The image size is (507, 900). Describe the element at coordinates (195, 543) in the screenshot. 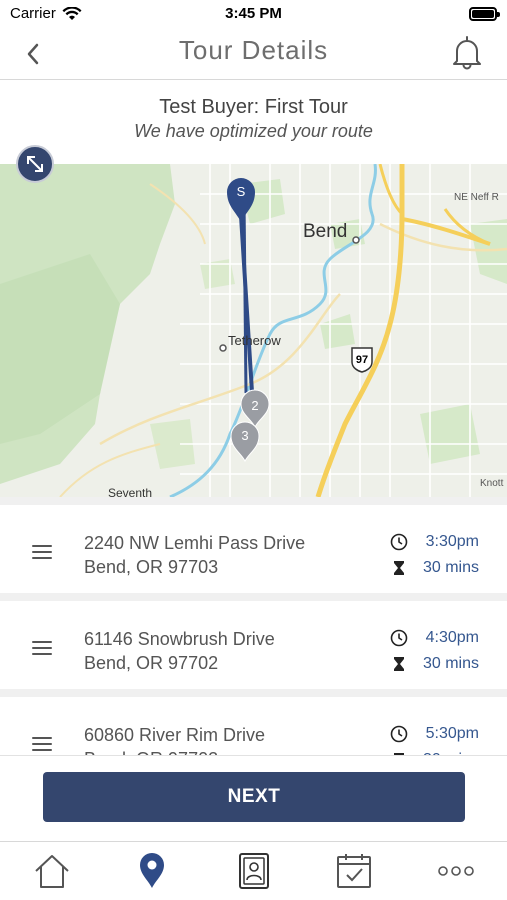

I see `stop-address-line1: 2240 NW Lemhi Pass Drive` at that location.